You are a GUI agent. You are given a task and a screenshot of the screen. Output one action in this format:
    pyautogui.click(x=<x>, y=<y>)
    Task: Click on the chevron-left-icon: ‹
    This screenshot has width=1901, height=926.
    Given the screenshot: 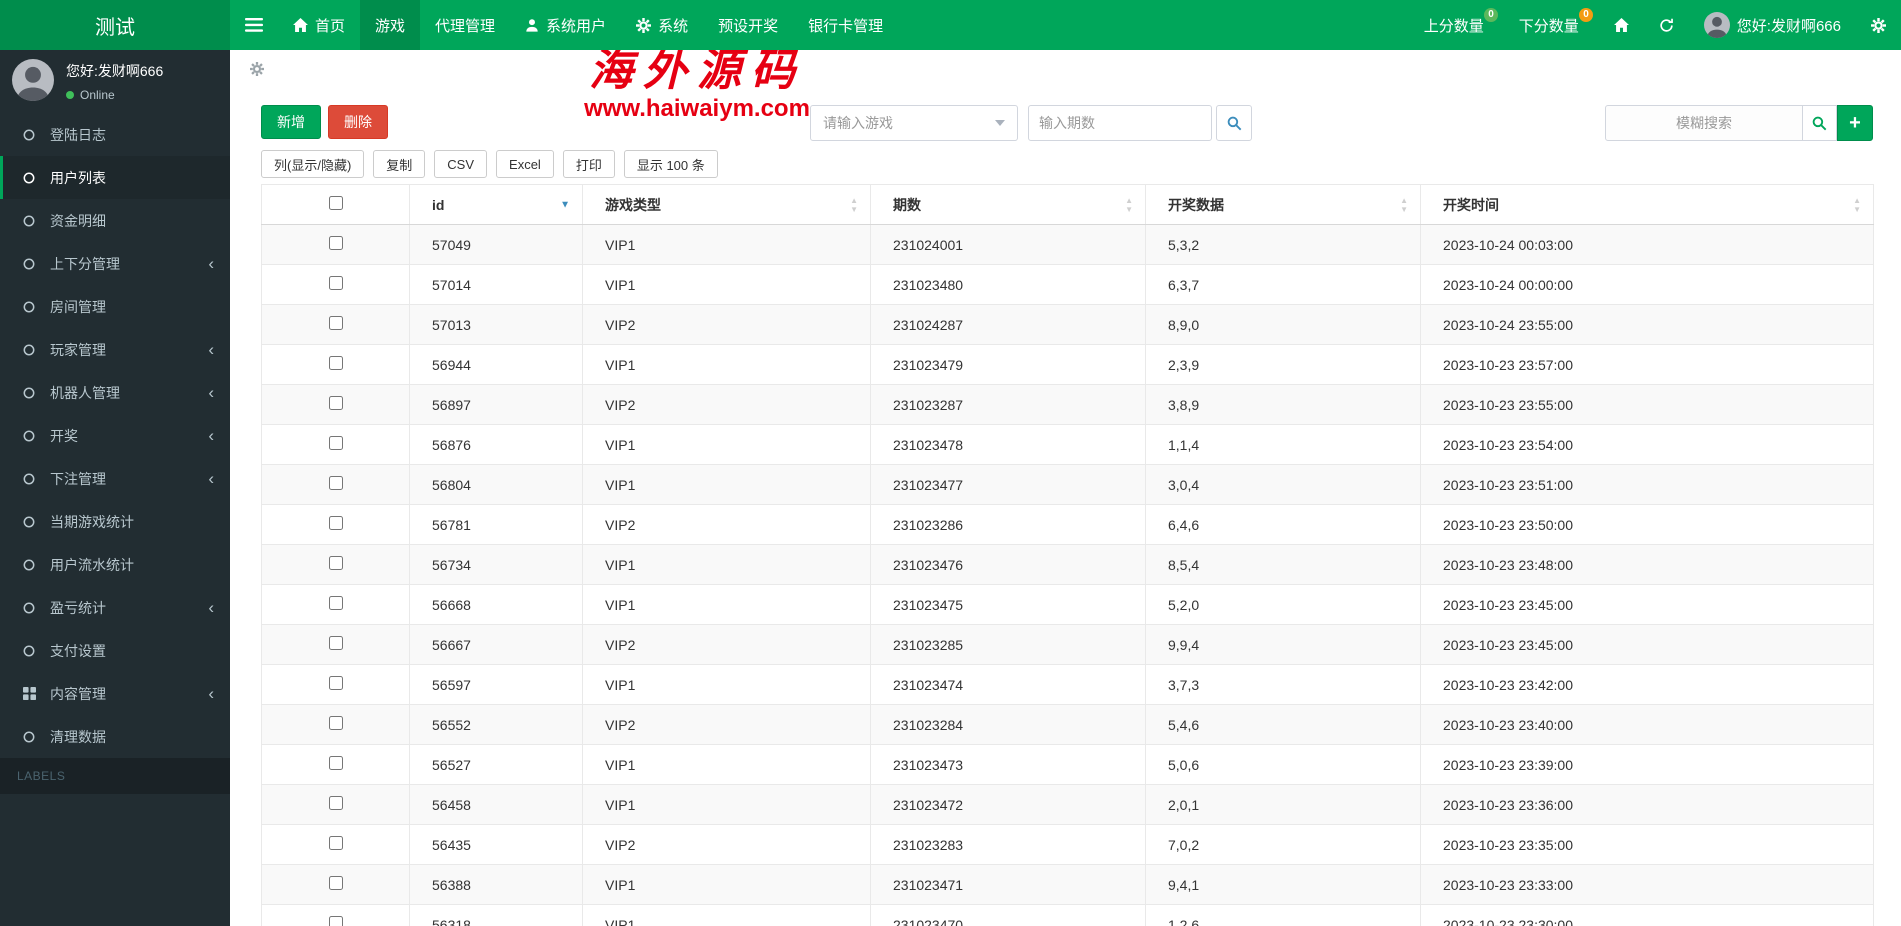 What is the action you would take?
    pyautogui.click(x=211, y=263)
    